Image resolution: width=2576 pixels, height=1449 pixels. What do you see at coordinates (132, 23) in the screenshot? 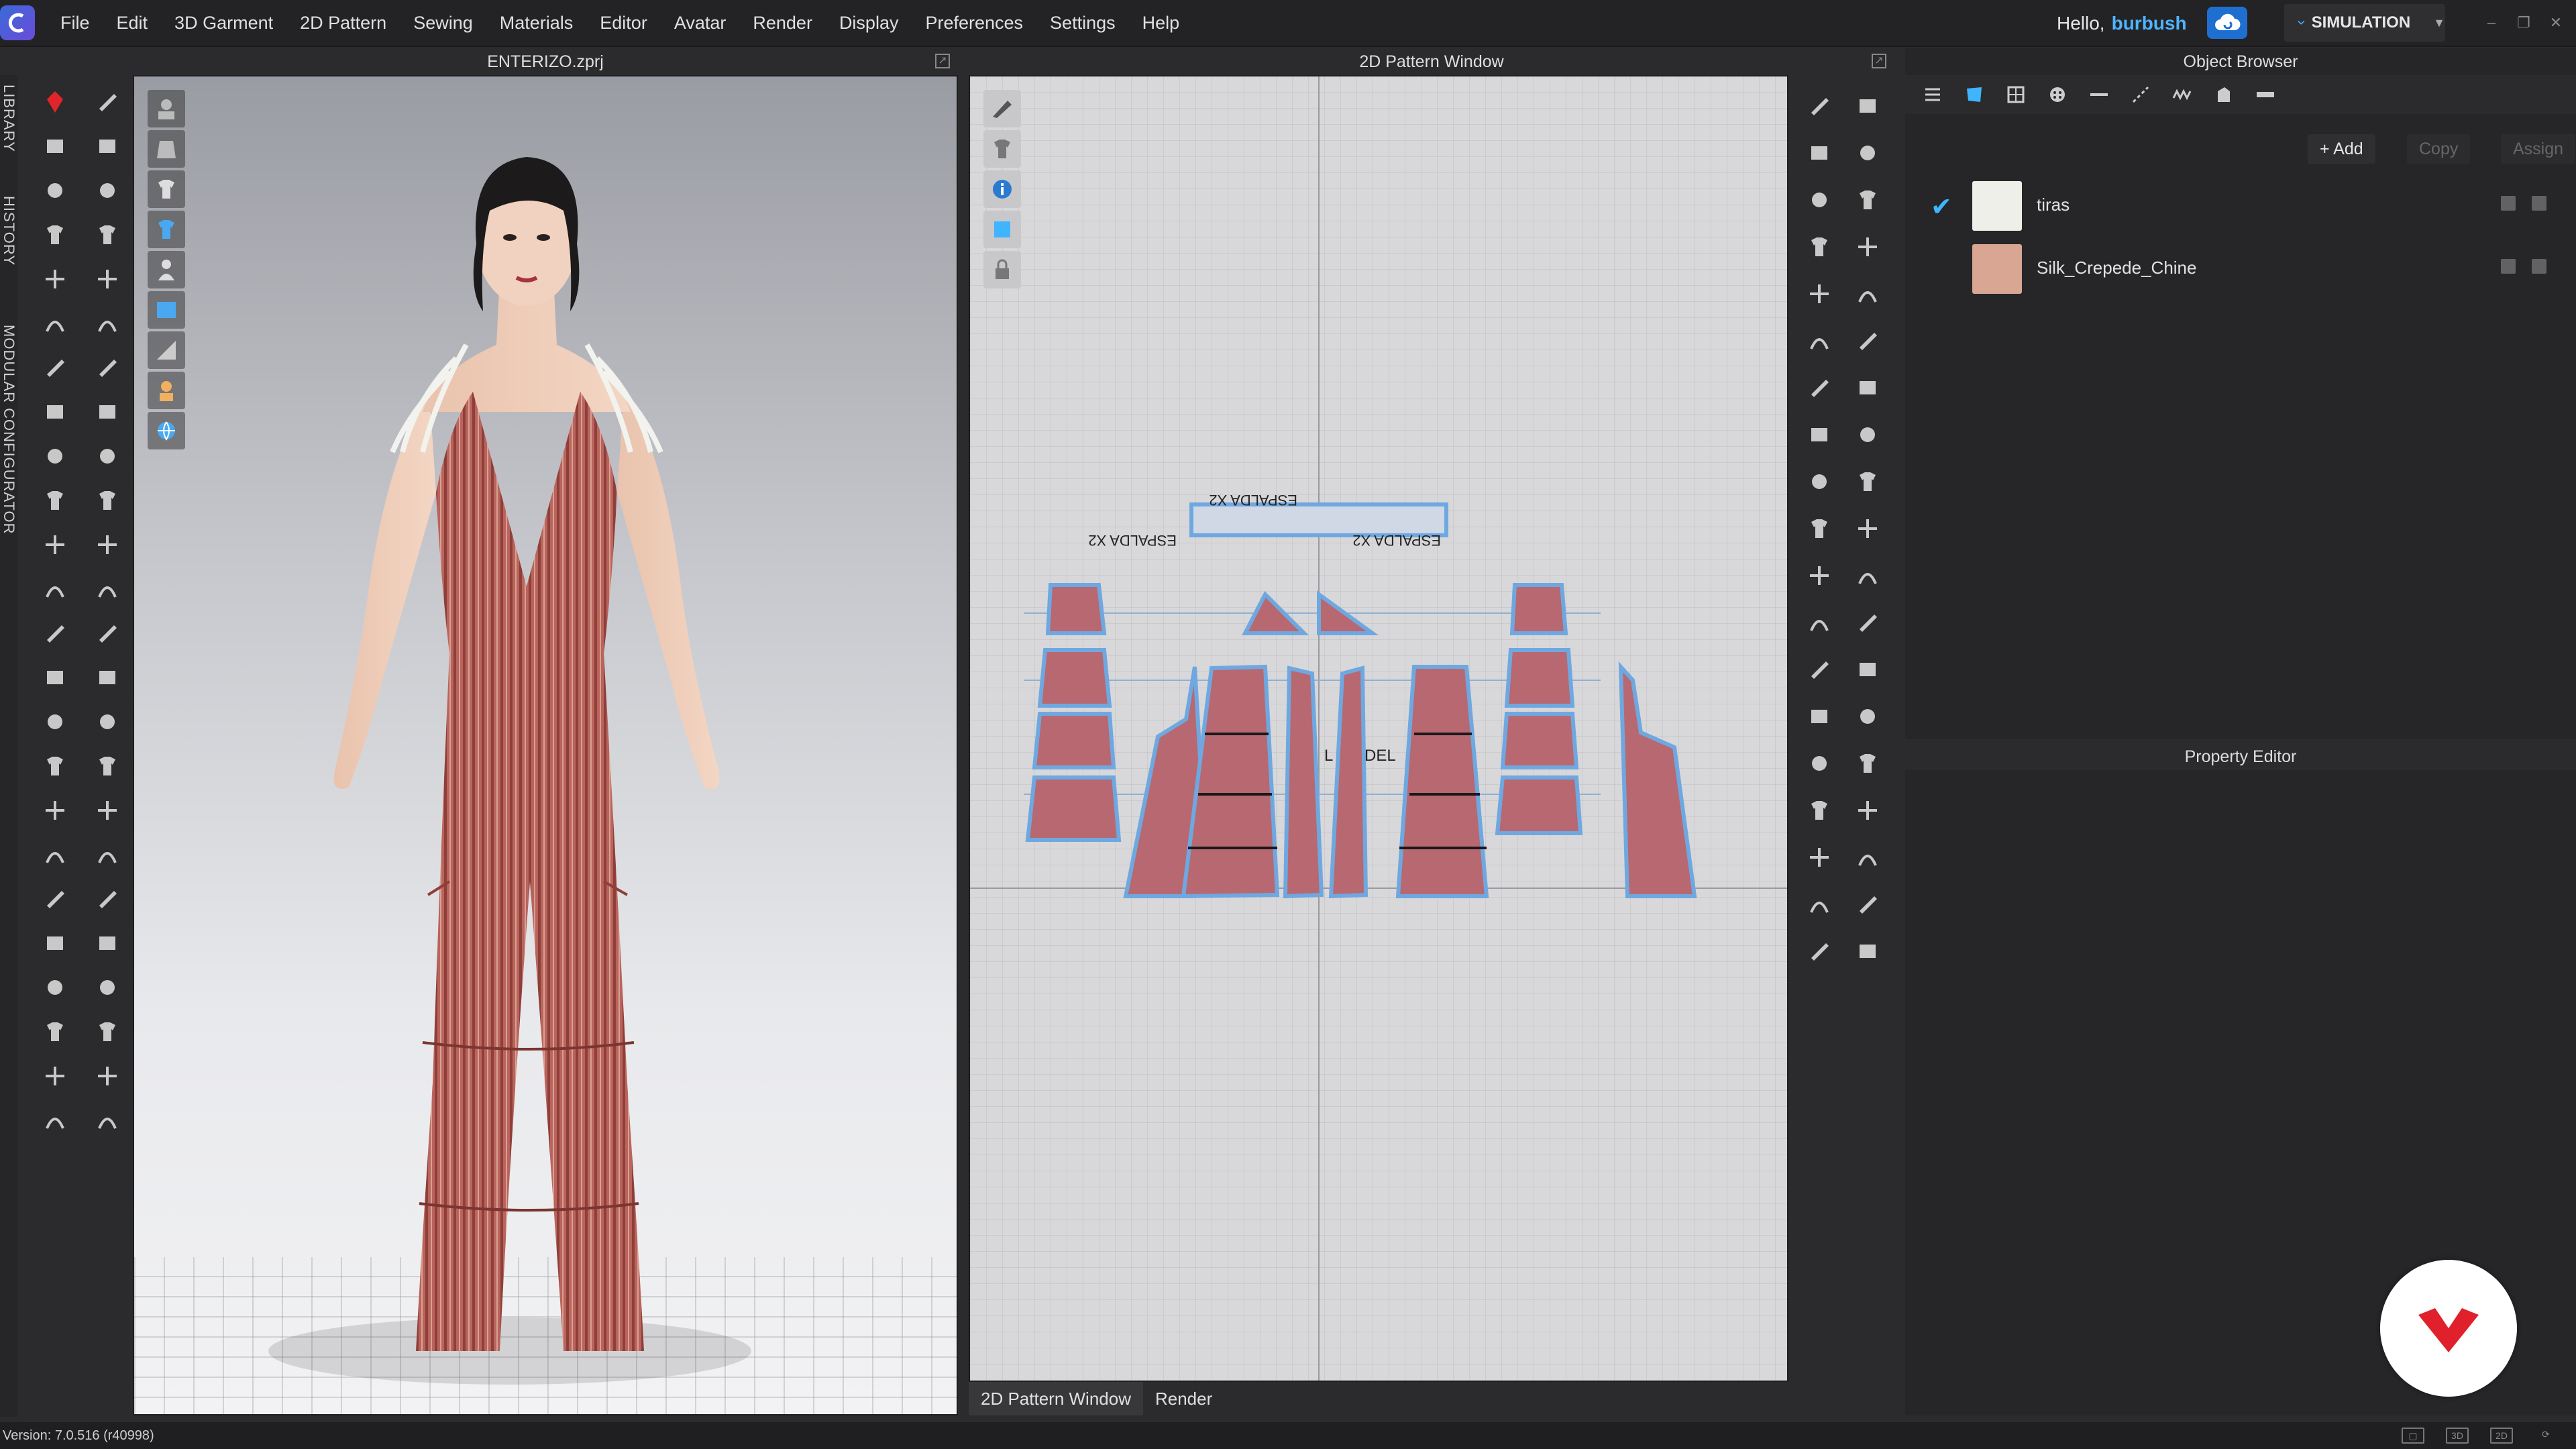
I see `menu-edit: Edit` at bounding box center [132, 23].